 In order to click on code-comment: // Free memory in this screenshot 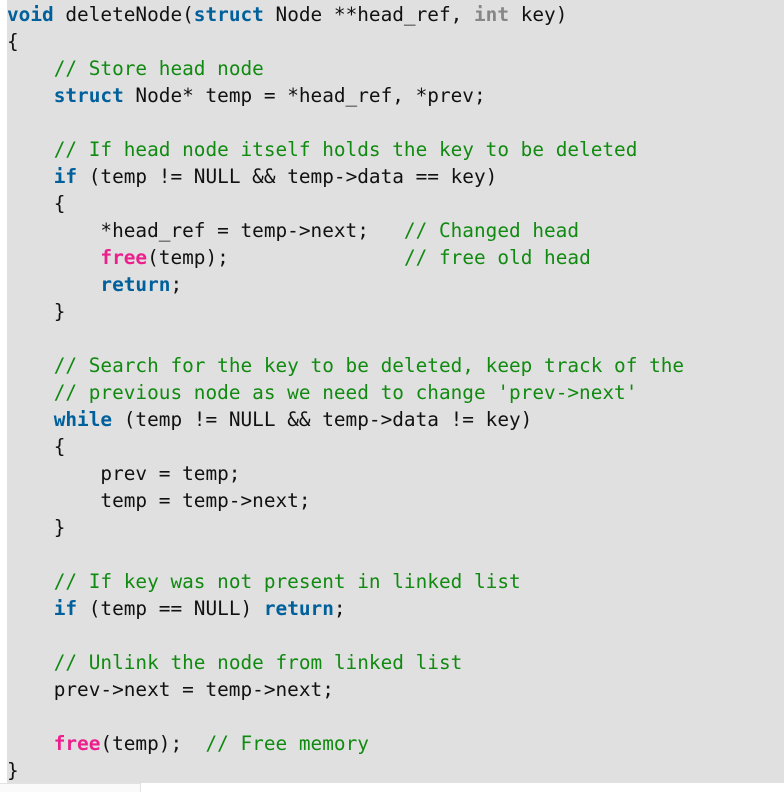, I will do `click(287, 743)`.